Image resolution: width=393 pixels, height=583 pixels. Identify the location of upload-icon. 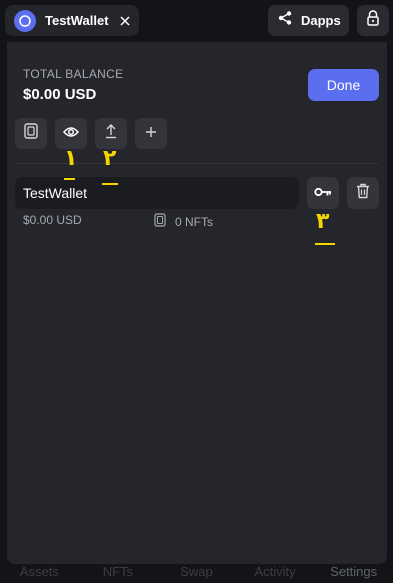
(111, 133).